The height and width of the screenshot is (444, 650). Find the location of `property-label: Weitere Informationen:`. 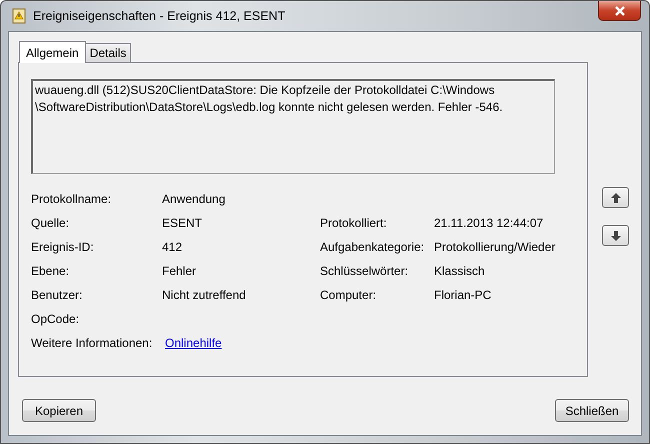

property-label: Weitere Informationen: is located at coordinates (92, 343).